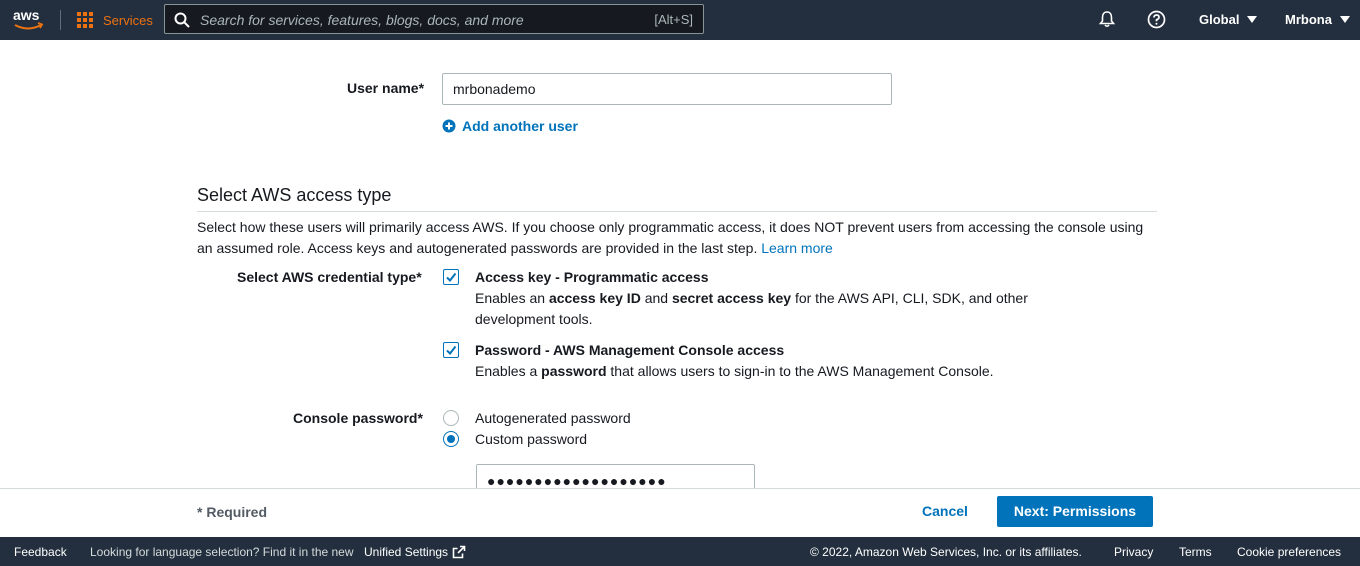 The height and width of the screenshot is (566, 1360). Describe the element at coordinates (60, 20) in the screenshot. I see `nav-divider` at that location.